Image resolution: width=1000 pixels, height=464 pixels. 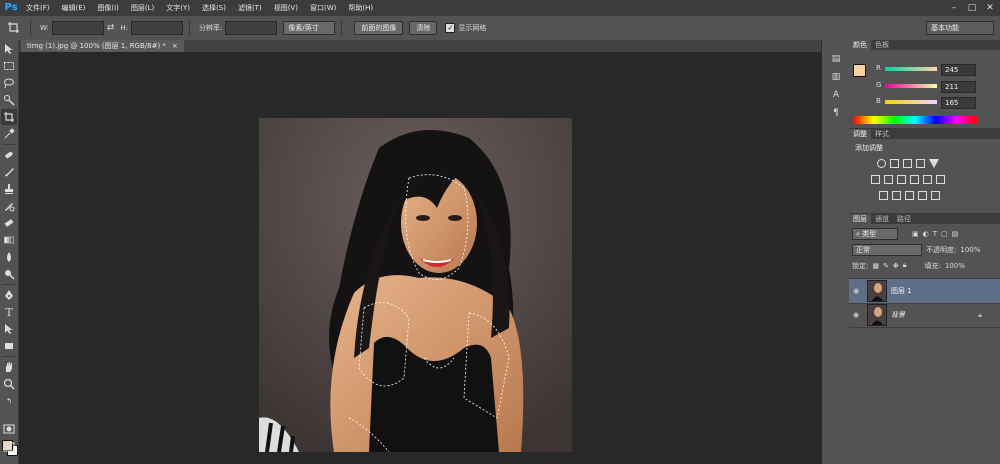 What do you see at coordinates (901, 291) in the screenshot?
I see `layer-name: 图层 1` at bounding box center [901, 291].